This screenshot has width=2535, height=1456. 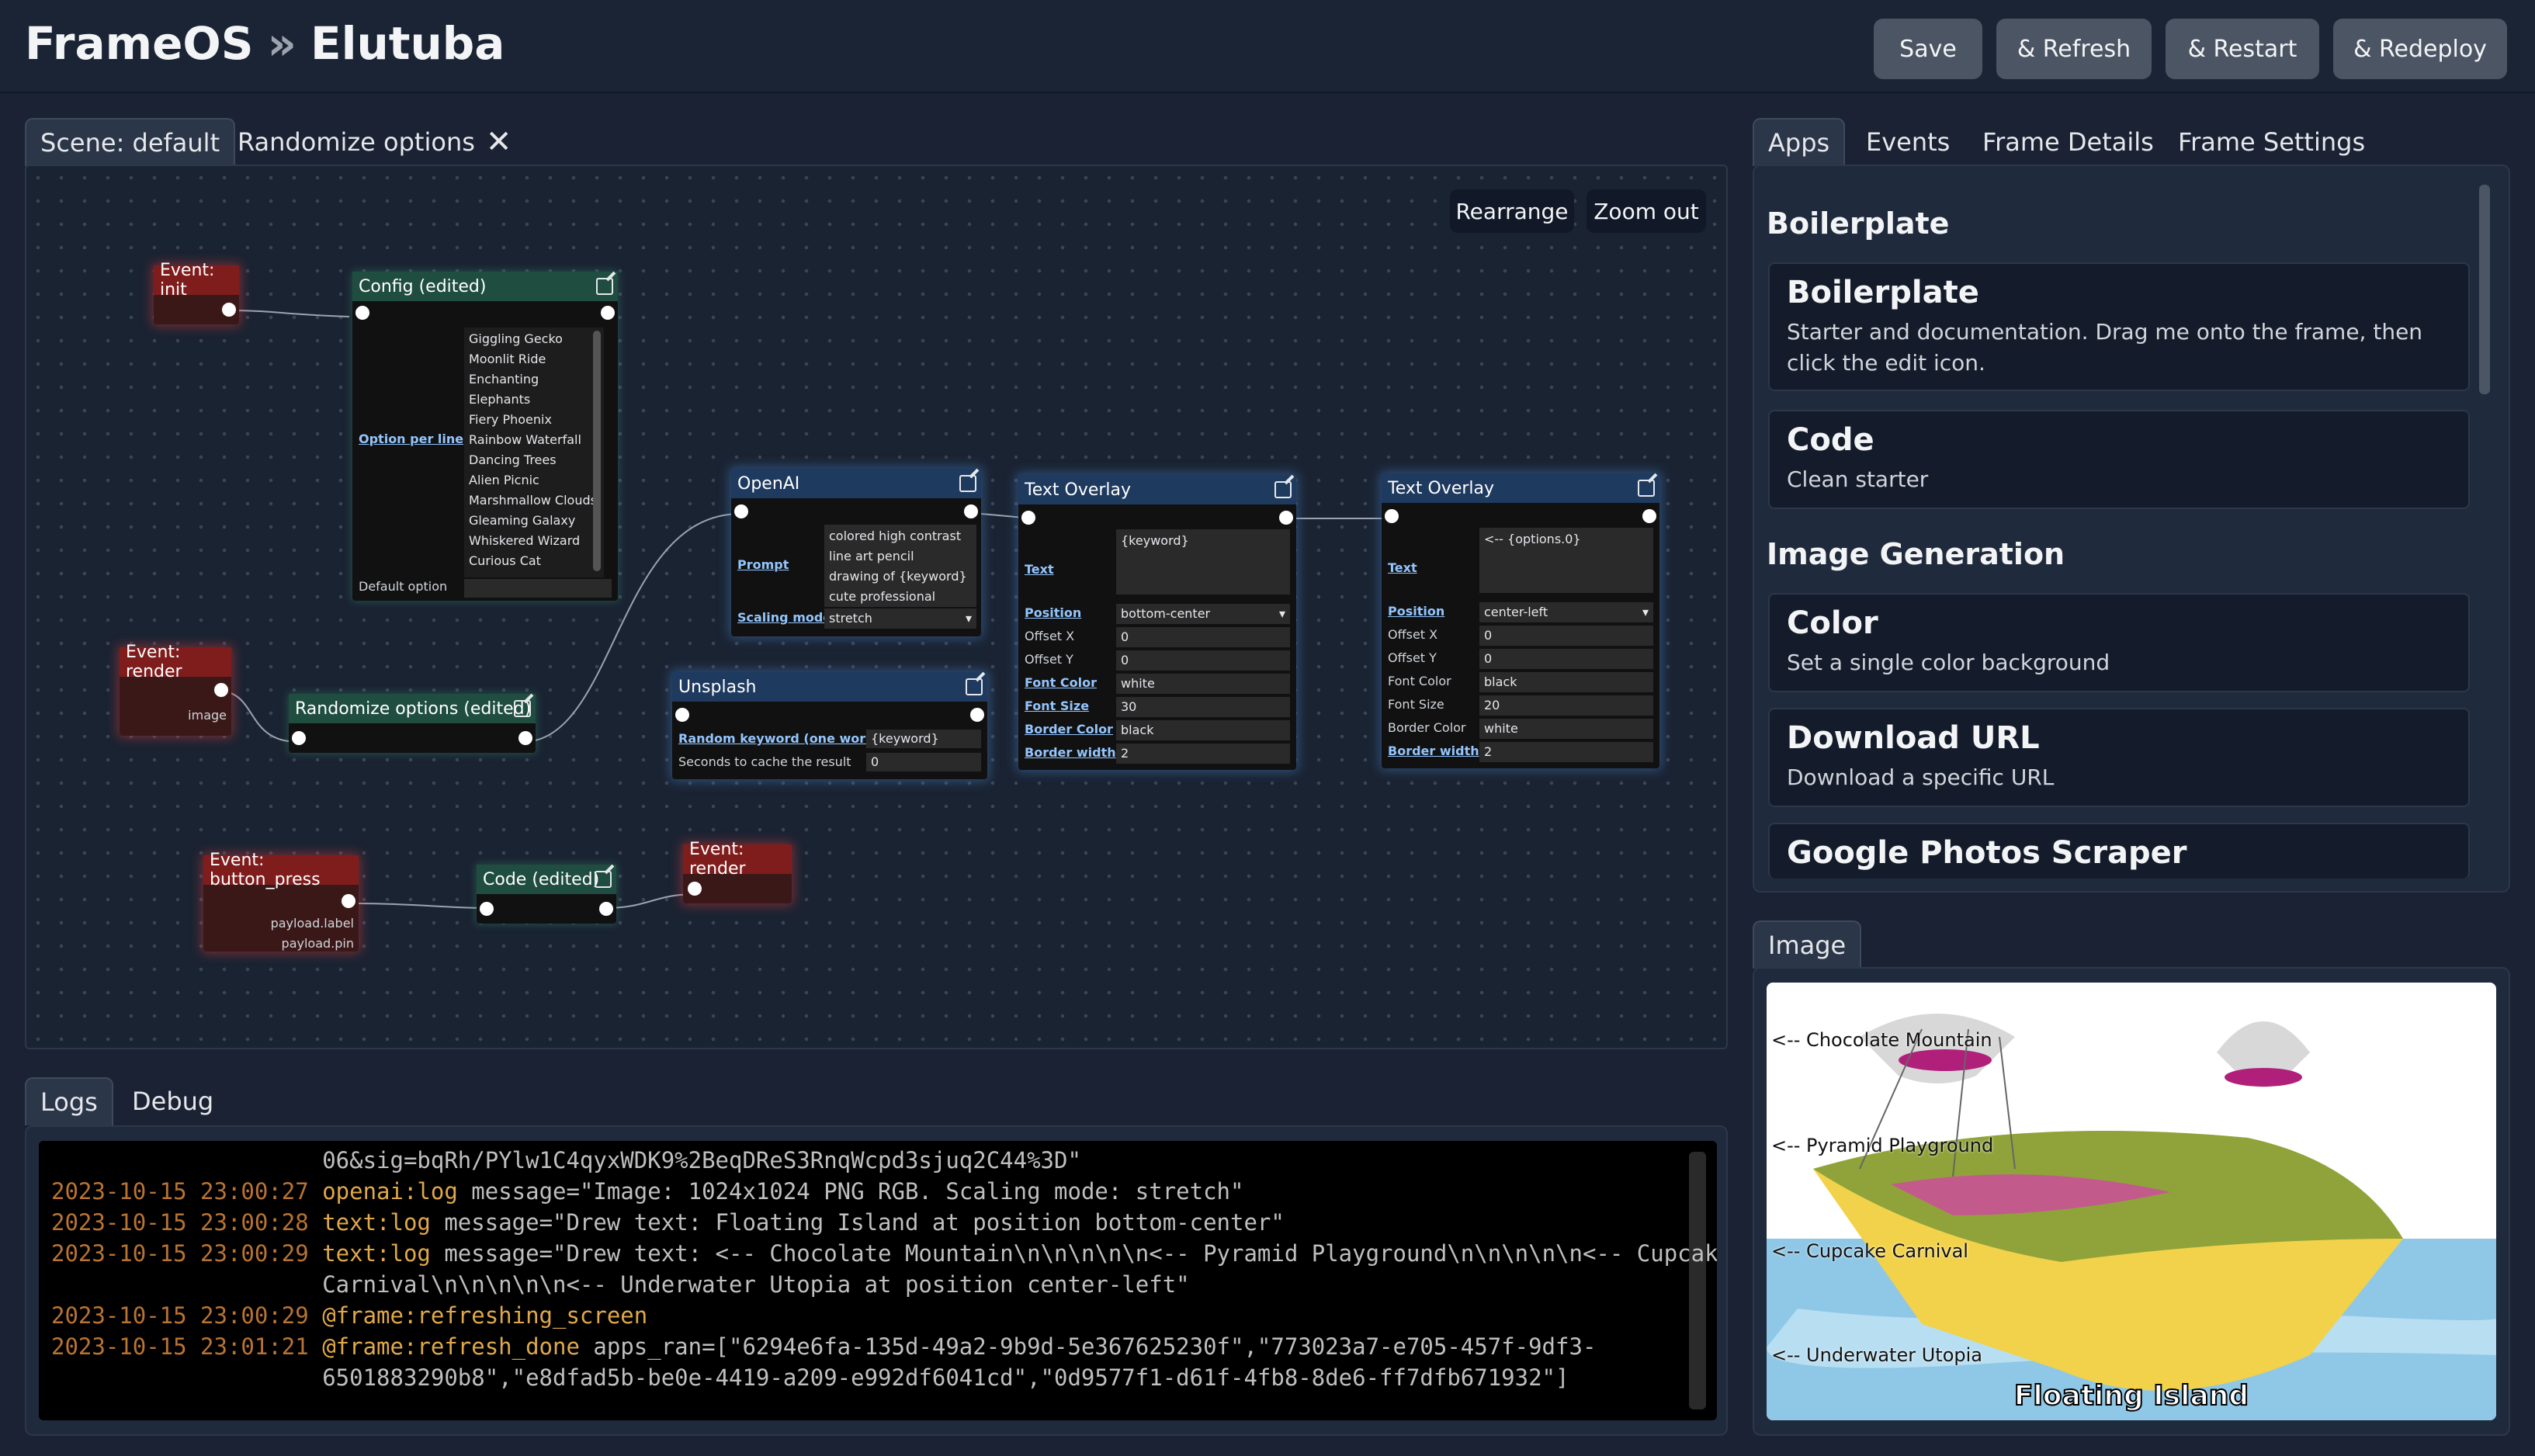 I want to click on color-input: white, so click(x=1203, y=684).